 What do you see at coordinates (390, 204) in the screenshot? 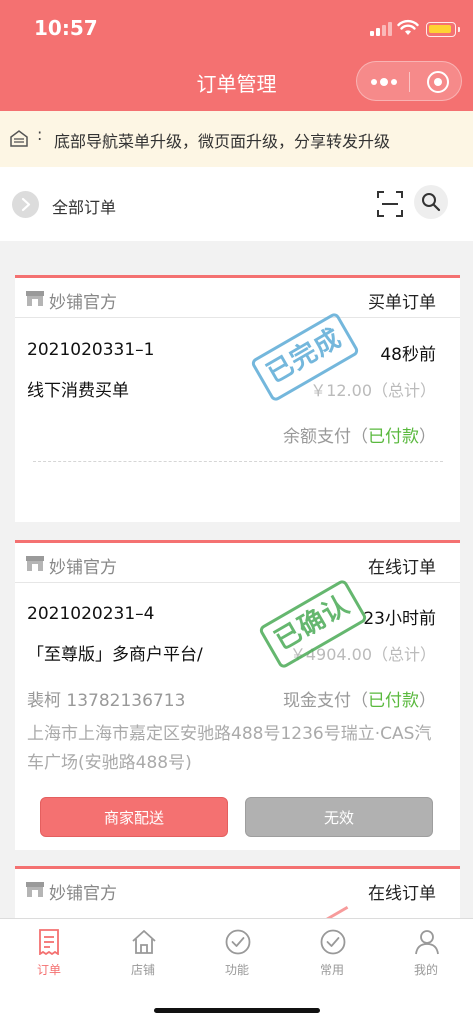
I see `scan-icon` at bounding box center [390, 204].